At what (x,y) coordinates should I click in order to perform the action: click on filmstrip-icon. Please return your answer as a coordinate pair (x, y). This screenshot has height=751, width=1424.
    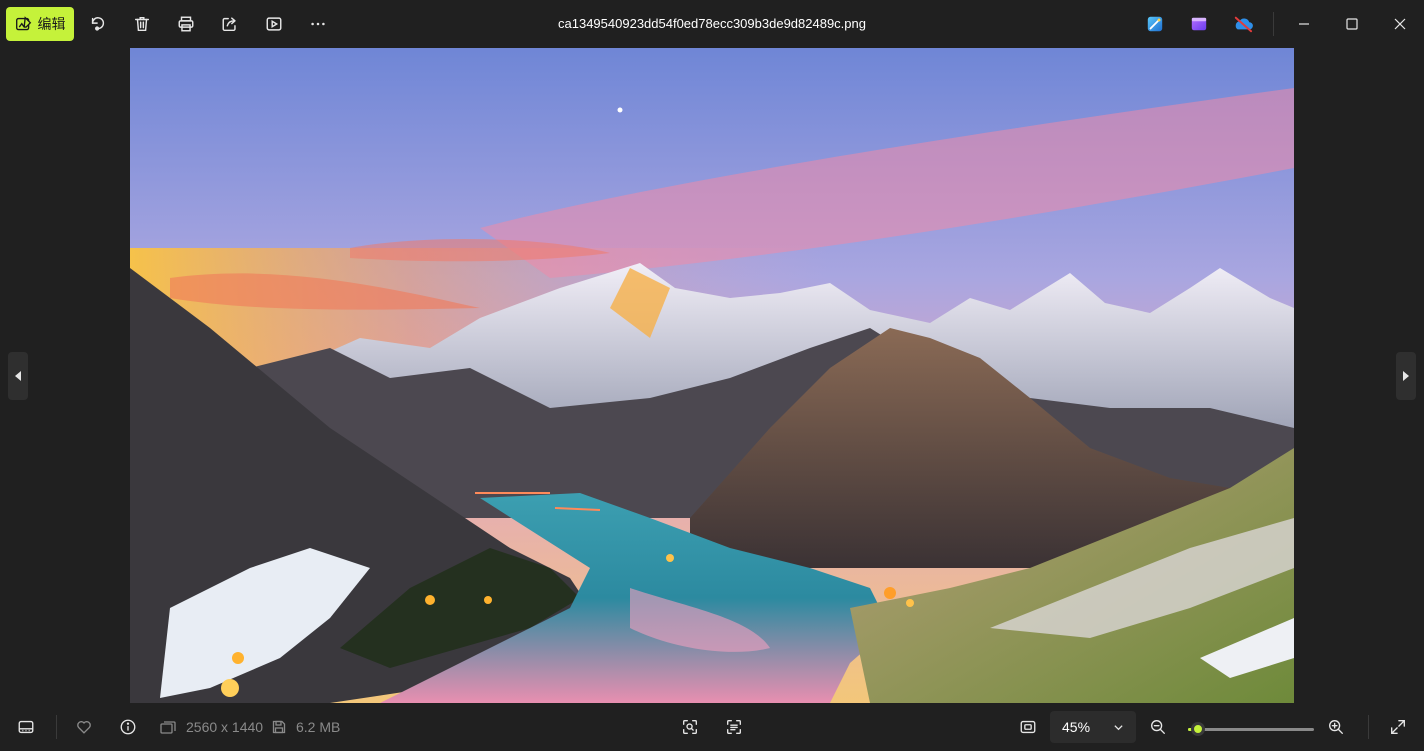
    Looking at the image, I should click on (26, 727).